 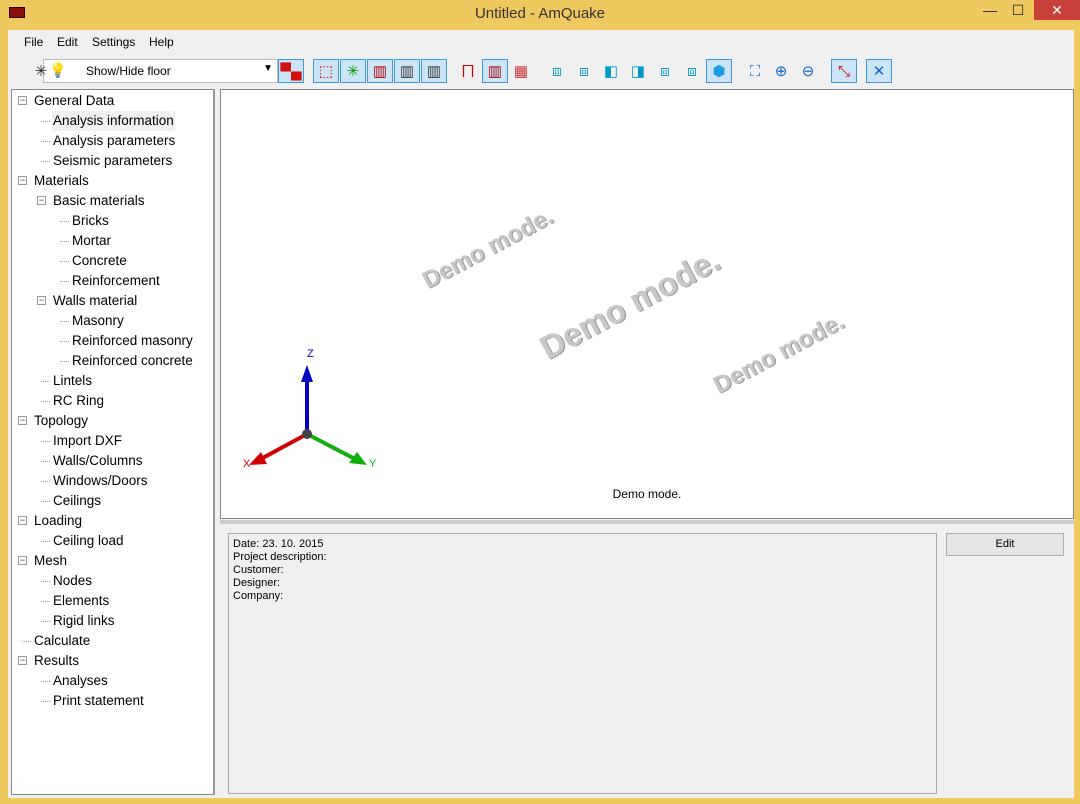 What do you see at coordinates (161, 42) in the screenshot?
I see `menu-help: Help` at bounding box center [161, 42].